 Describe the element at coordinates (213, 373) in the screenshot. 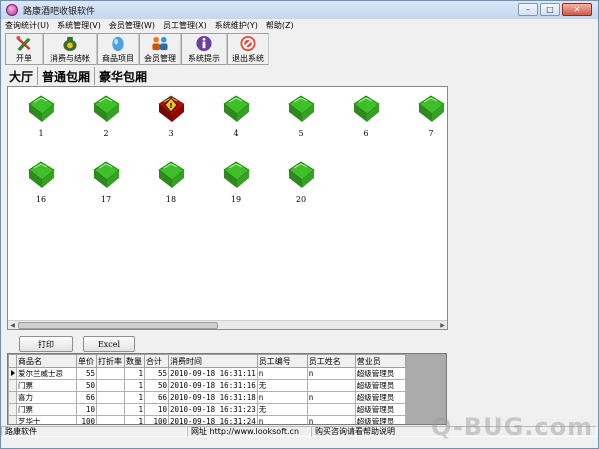

I see `table-cell: 2010-09-18 16:31:11` at that location.